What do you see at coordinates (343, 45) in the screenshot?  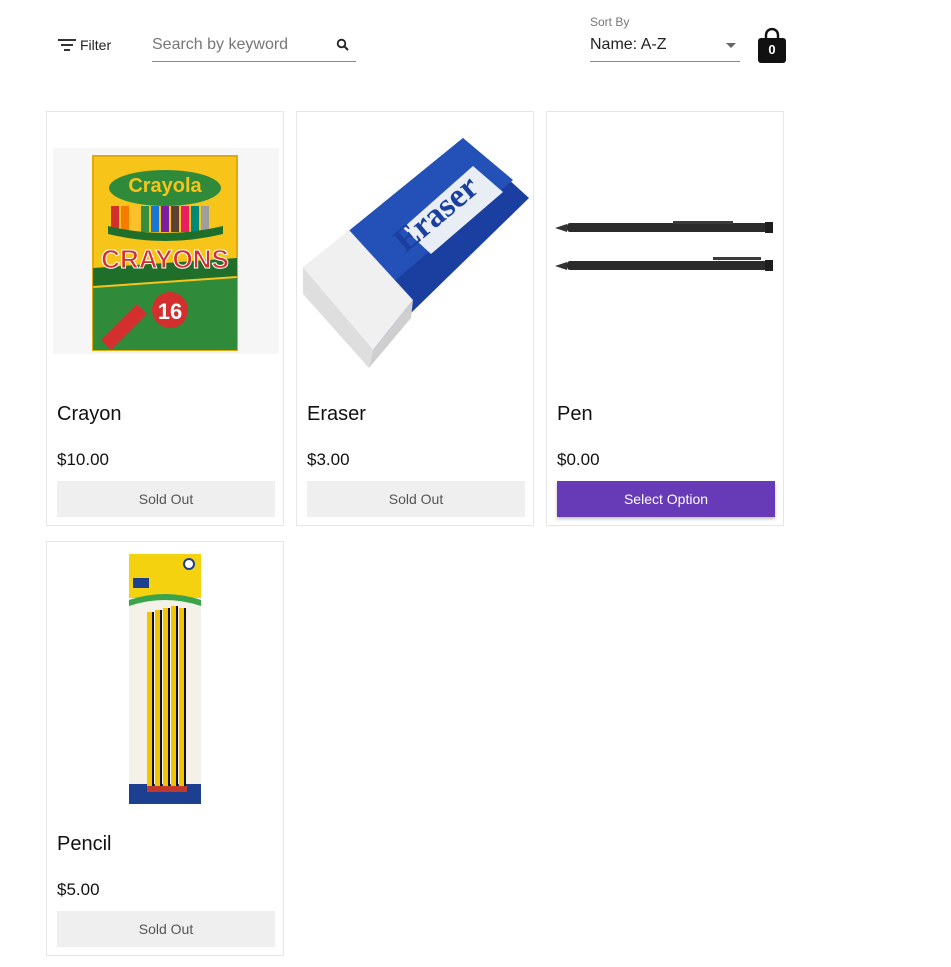 I see `search-icon` at bounding box center [343, 45].